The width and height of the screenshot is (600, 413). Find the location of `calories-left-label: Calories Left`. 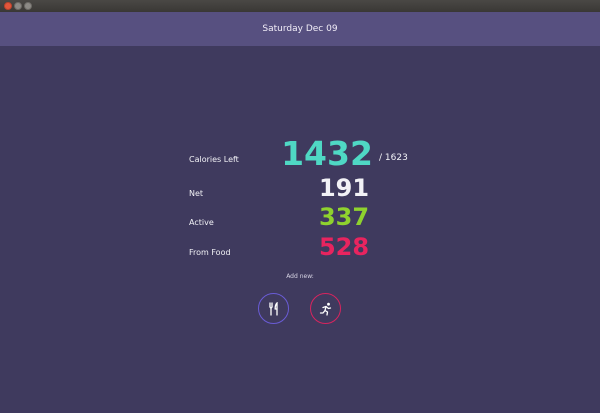

calories-left-label: Calories Left is located at coordinates (214, 159).